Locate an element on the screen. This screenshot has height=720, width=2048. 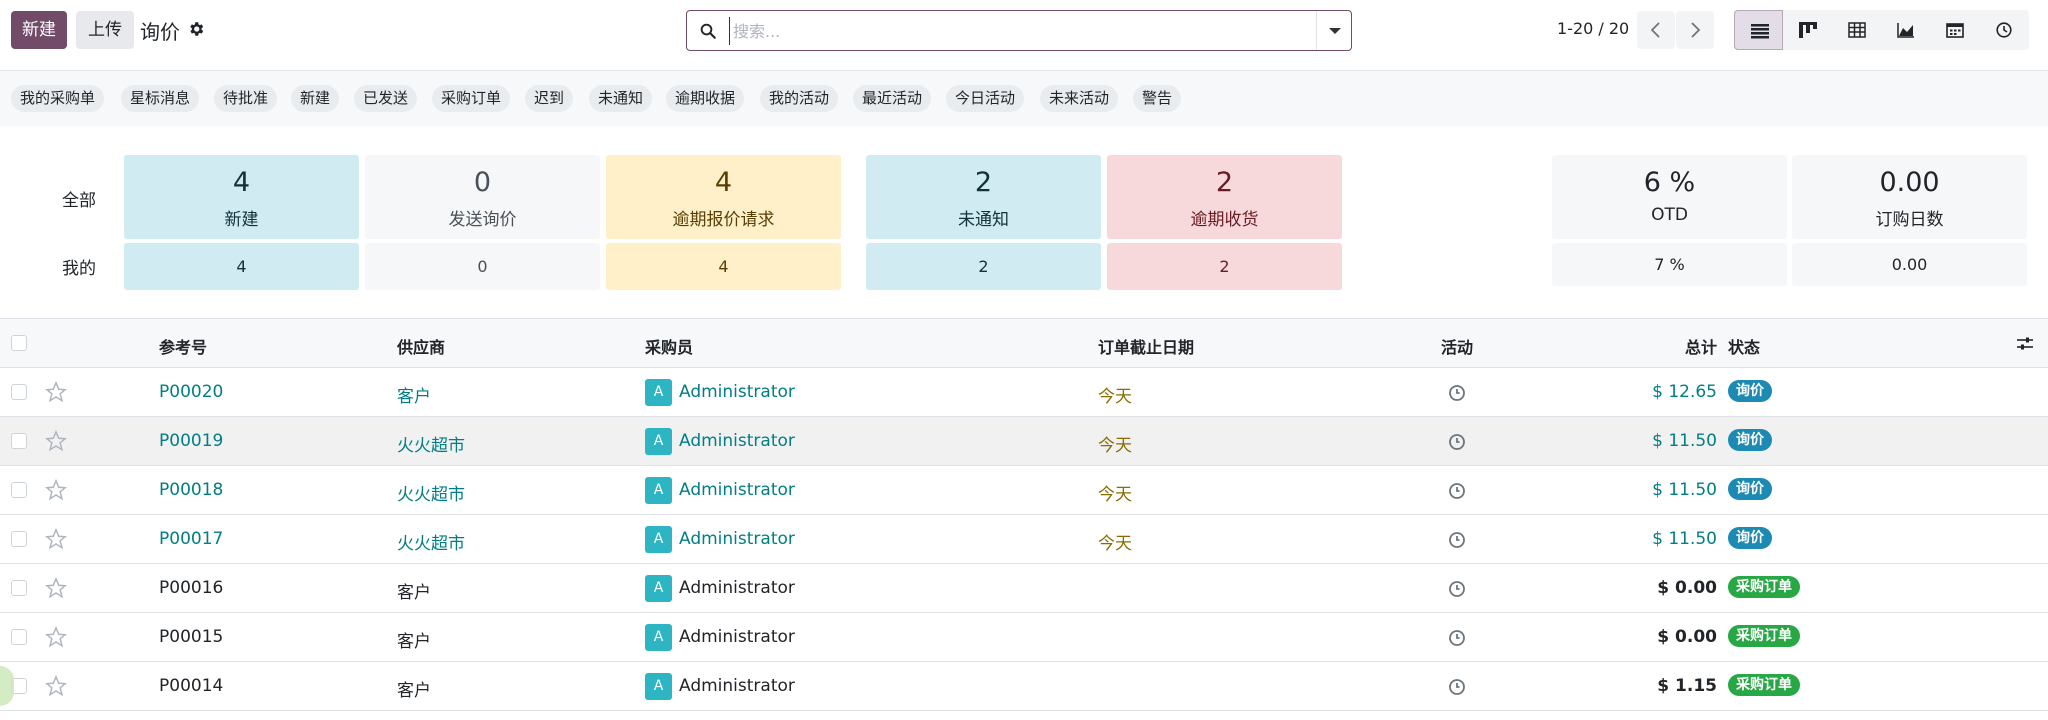
column-header-reference: 参考号 is located at coordinates (183, 346).